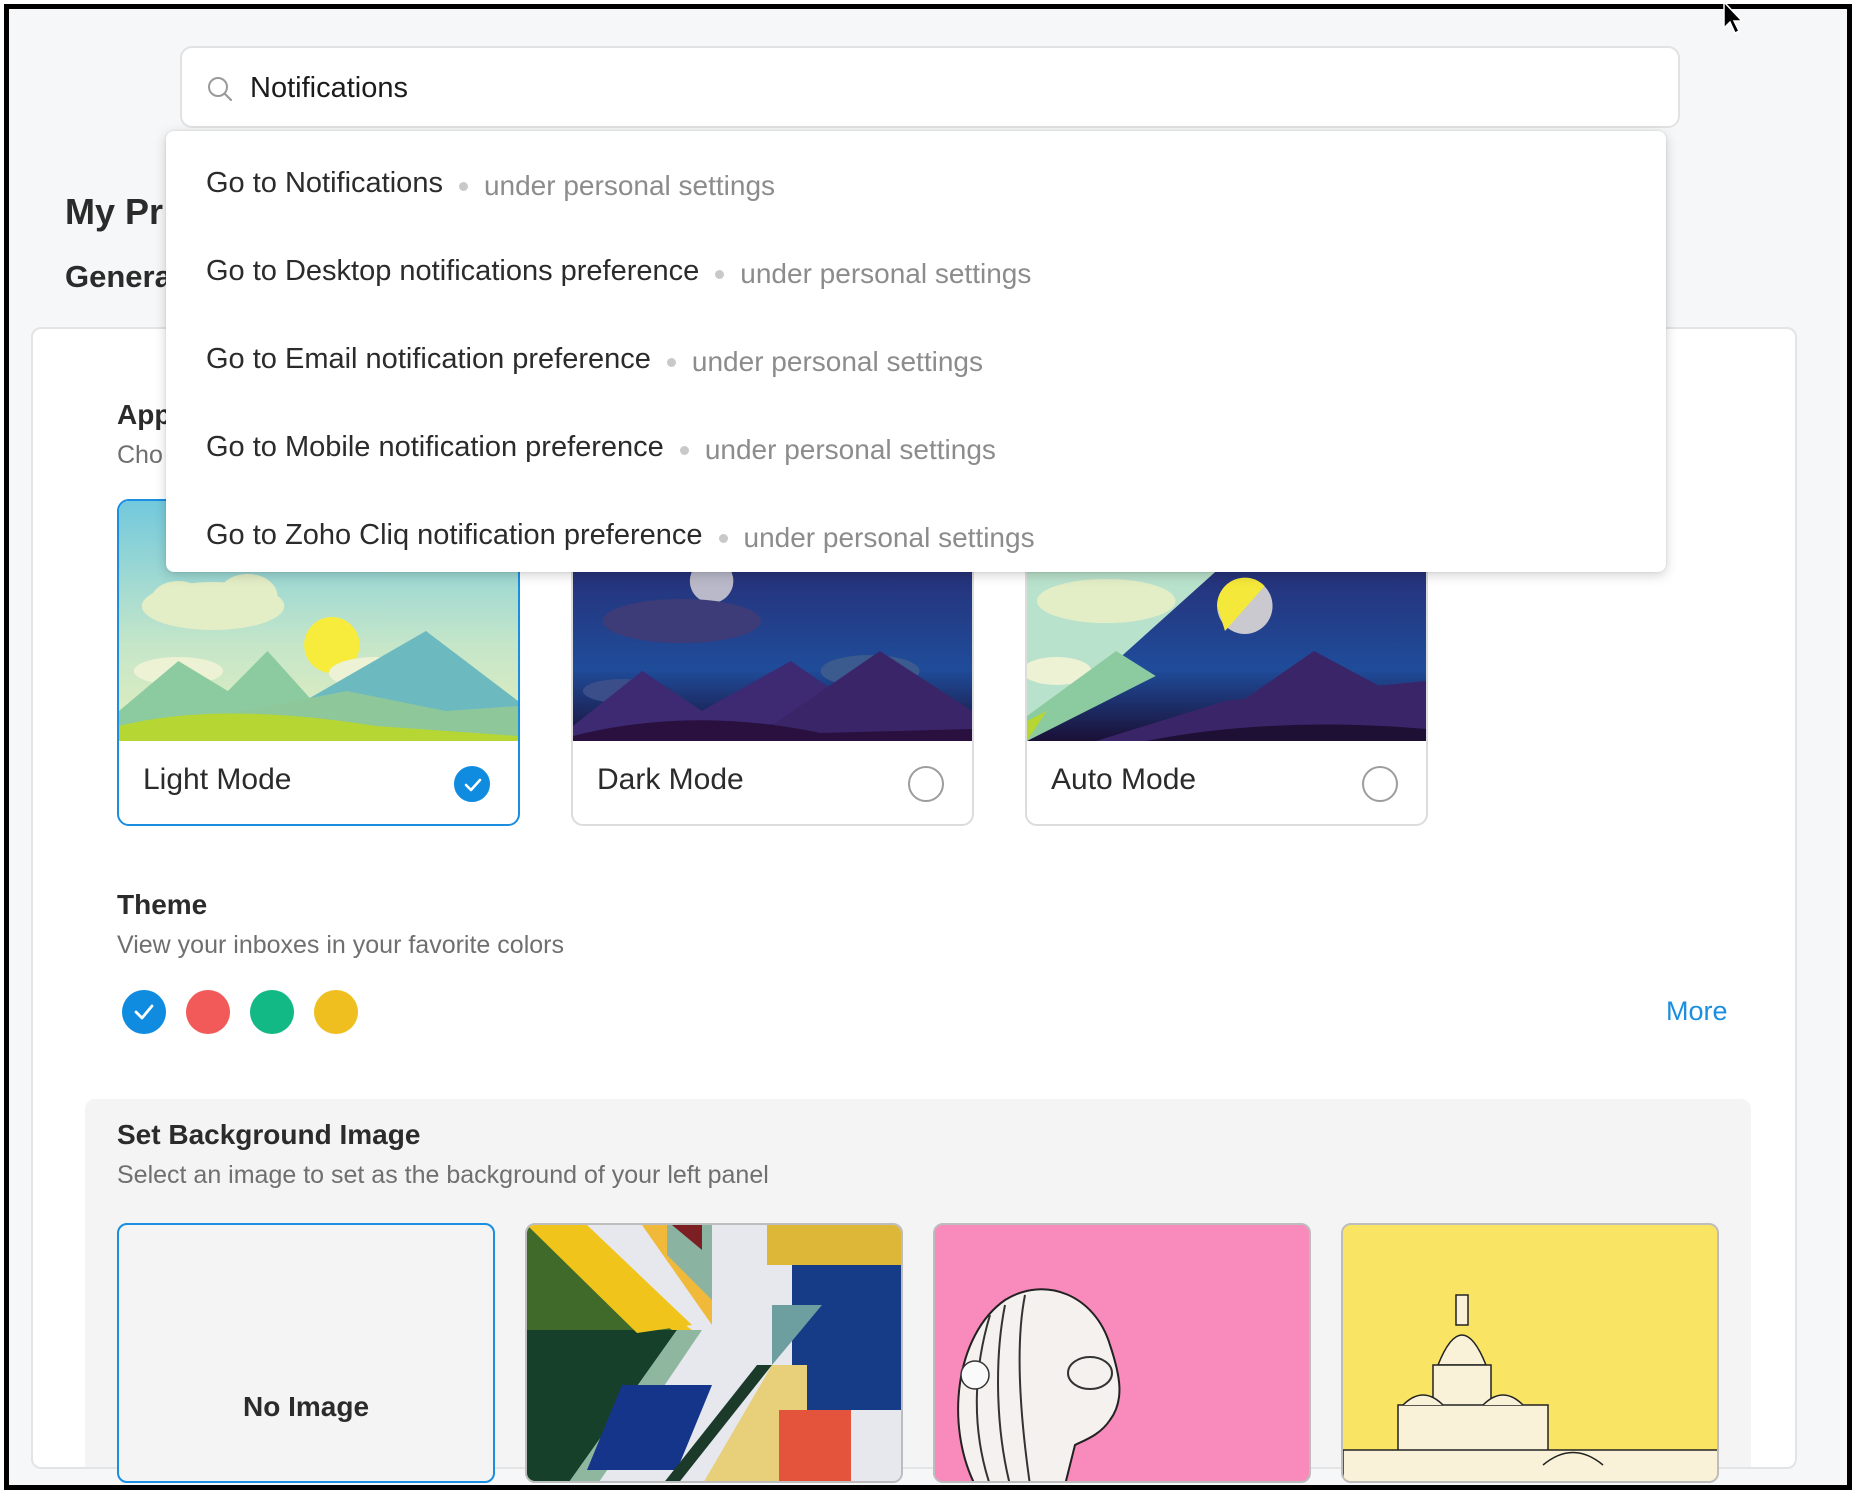 Image resolution: width=1858 pixels, height=1496 pixels. I want to click on mode-label-dark: Dark Mode, so click(670, 779).